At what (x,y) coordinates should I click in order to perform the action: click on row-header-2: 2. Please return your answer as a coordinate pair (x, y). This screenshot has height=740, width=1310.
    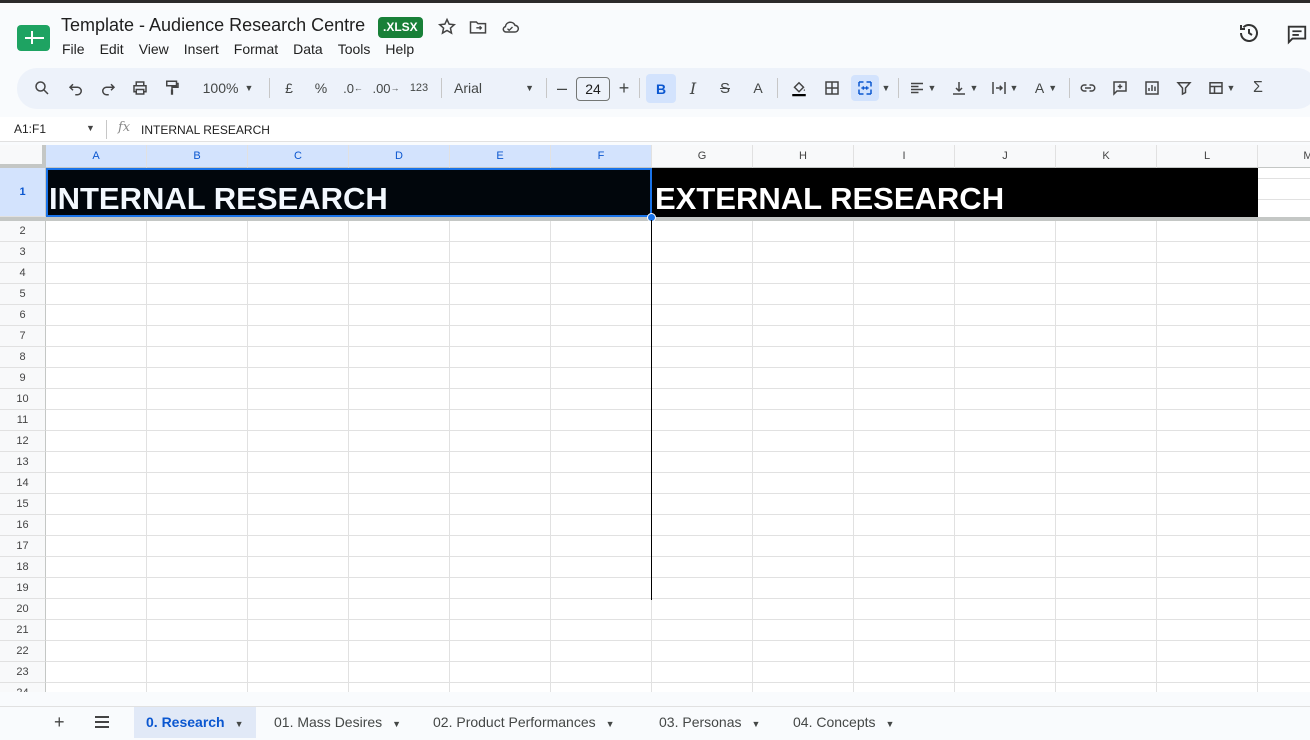
    Looking at the image, I should click on (23, 231).